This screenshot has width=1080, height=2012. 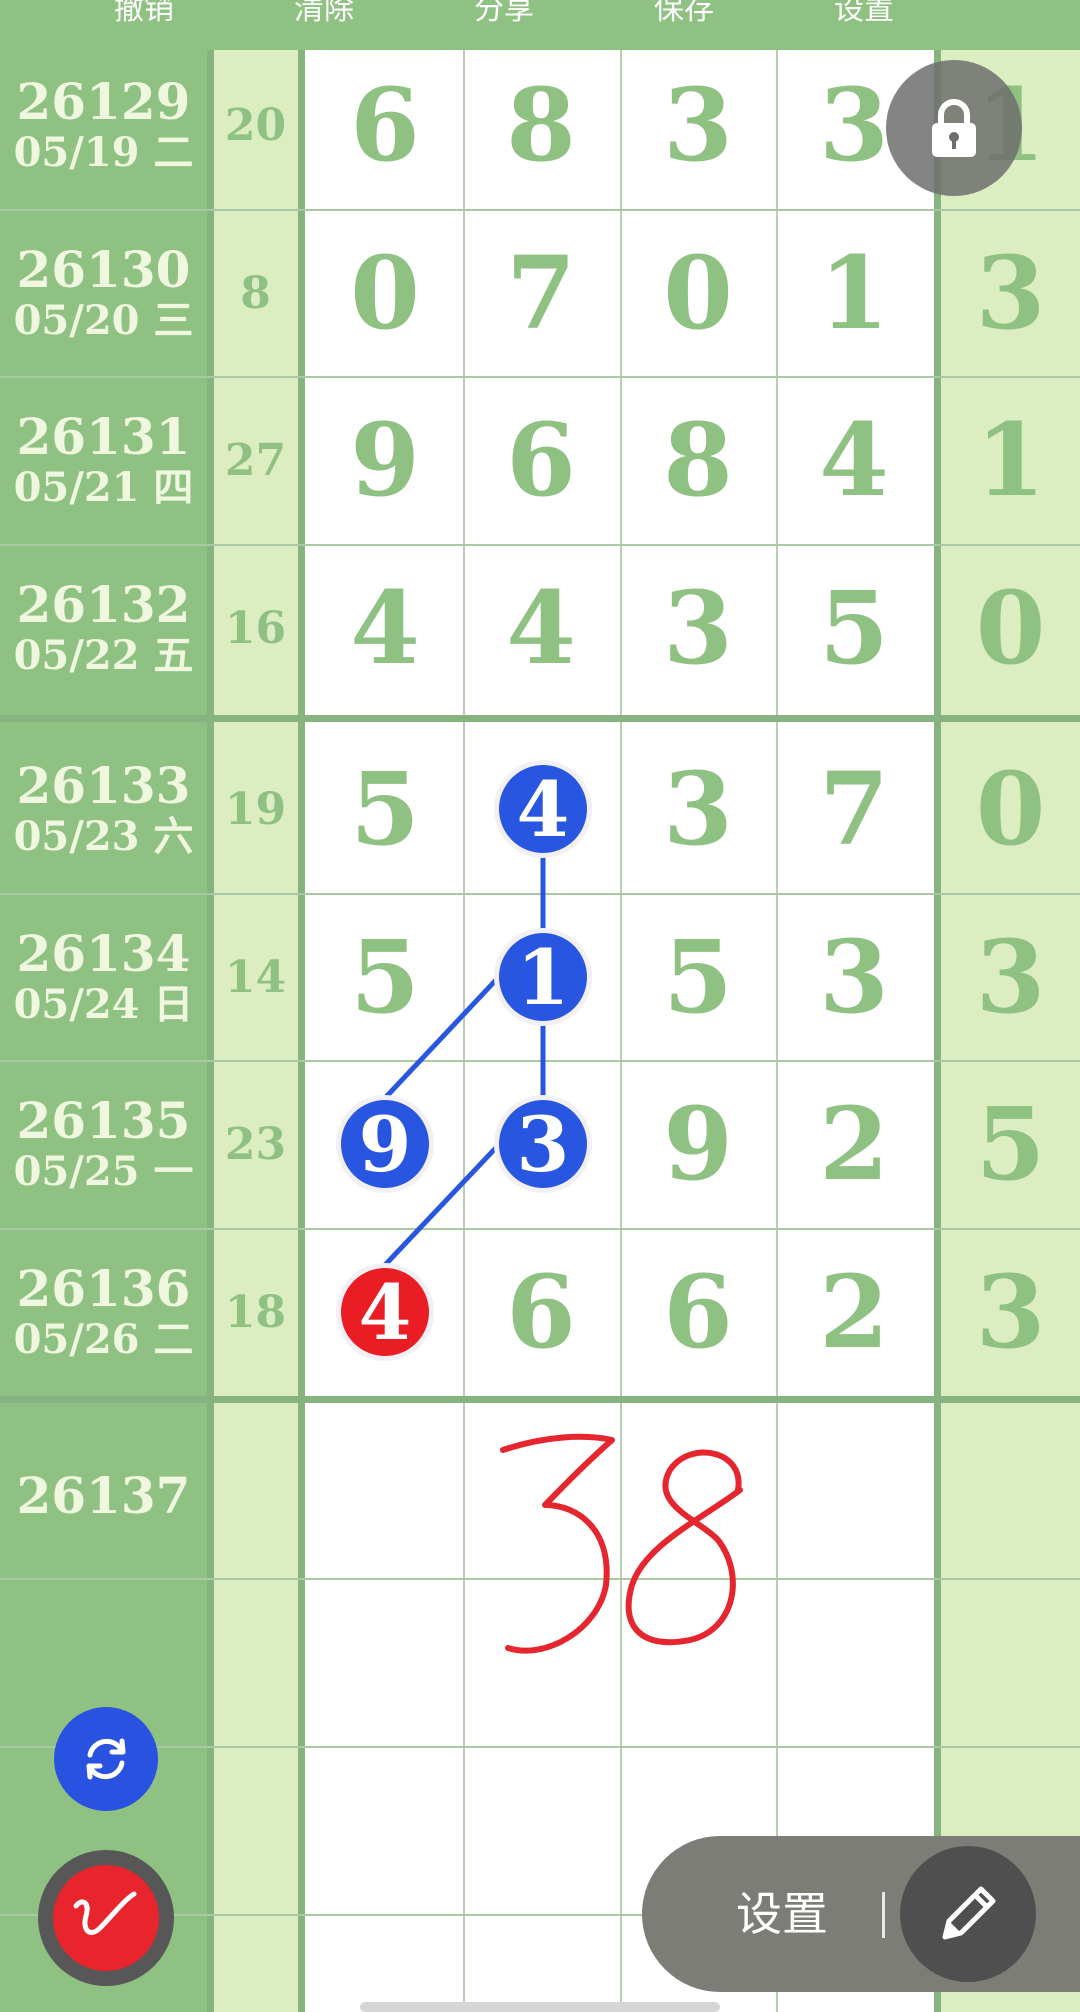 I want to click on settings-panel-toggle: 设置, so click(x=861, y=1914).